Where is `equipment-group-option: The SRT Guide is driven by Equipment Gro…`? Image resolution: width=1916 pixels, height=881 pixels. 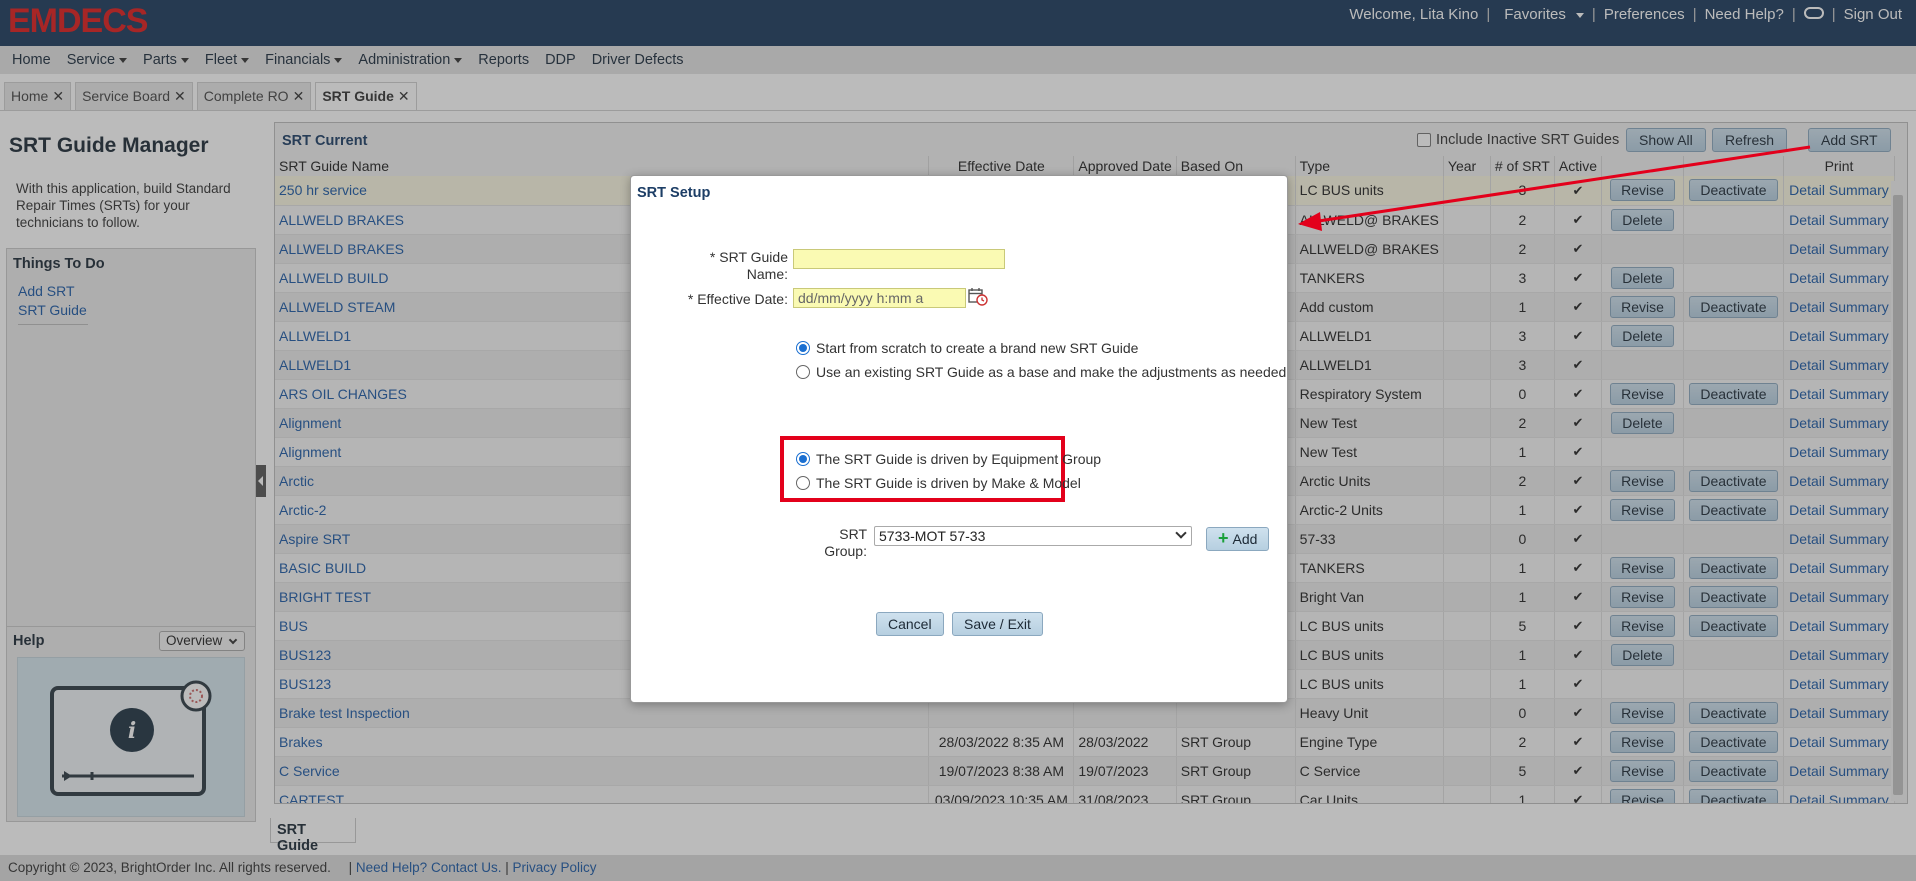 equipment-group-option: The SRT Guide is driven by Equipment Gro… is located at coordinates (948, 459).